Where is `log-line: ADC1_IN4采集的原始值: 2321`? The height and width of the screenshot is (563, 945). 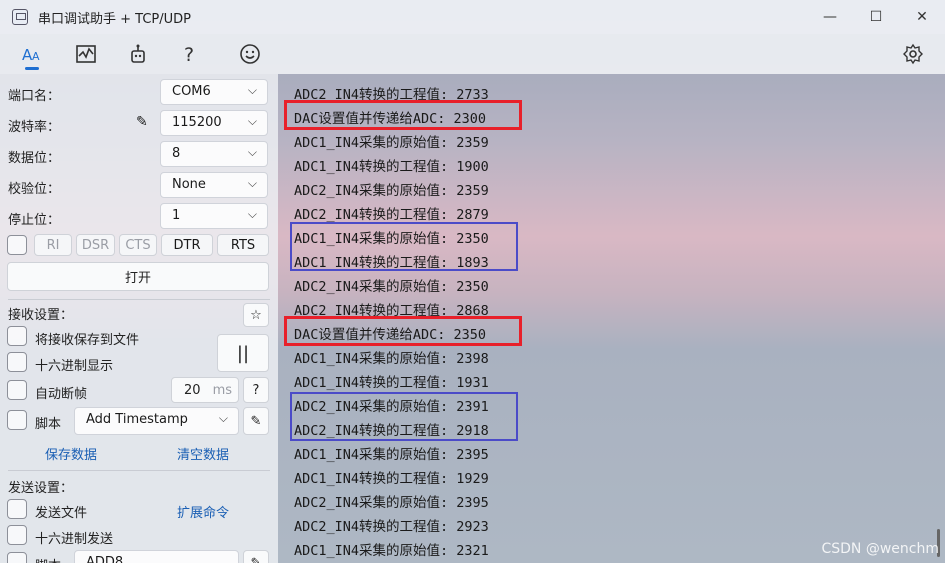 log-line: ADC1_IN4采集的原始值: 2321 is located at coordinates (391, 551).